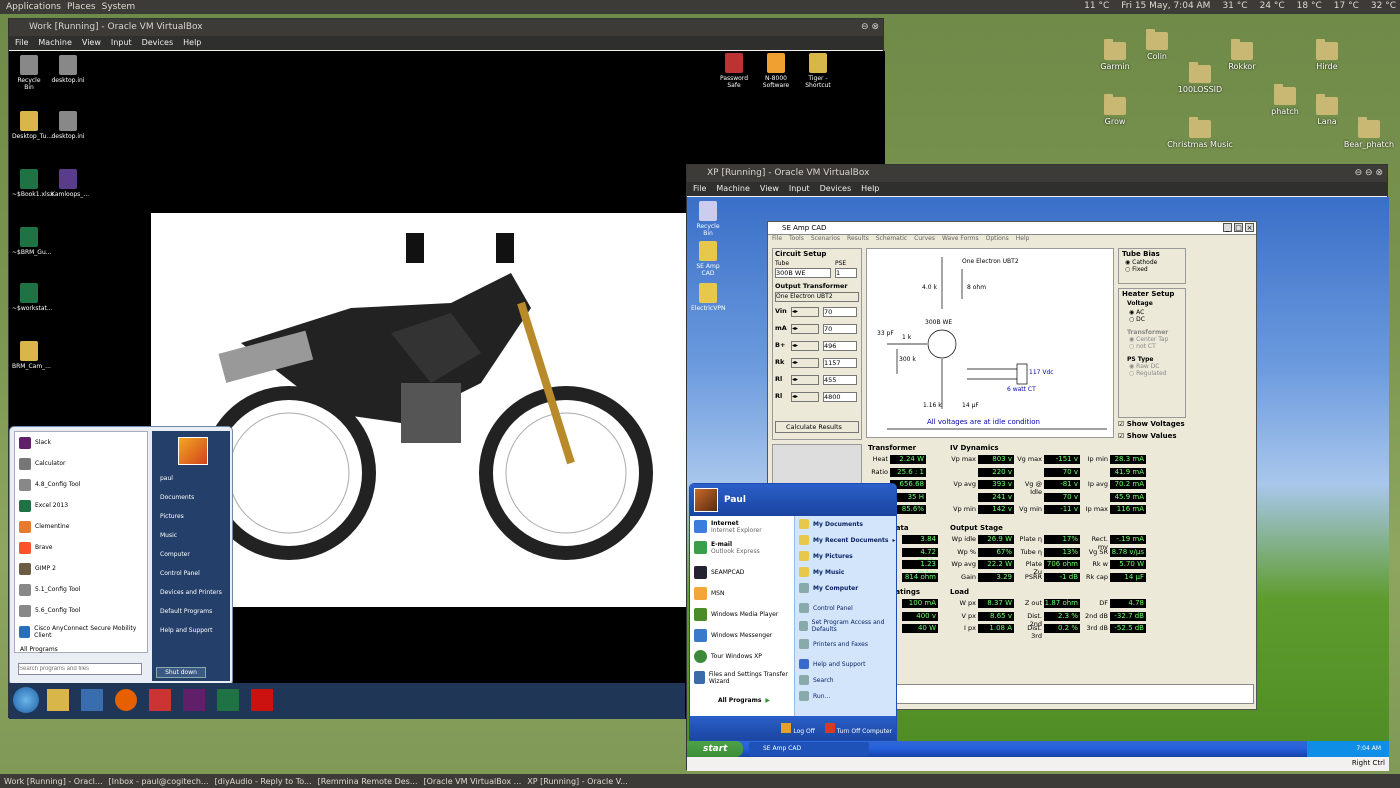 The width and height of the screenshot is (1400, 788). What do you see at coordinates (803, 273) in the screenshot?
I see `tube-select: 300B WE` at bounding box center [803, 273].